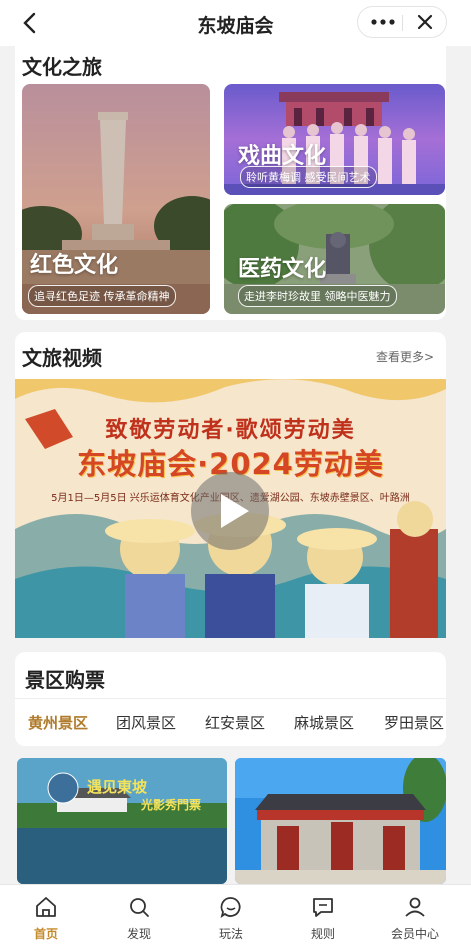 The height and width of the screenshot is (950, 471). Describe the element at coordinates (122, 821) in the screenshot. I see `ticket-card-light-show: 遇见東坡 光影秀門票` at that location.